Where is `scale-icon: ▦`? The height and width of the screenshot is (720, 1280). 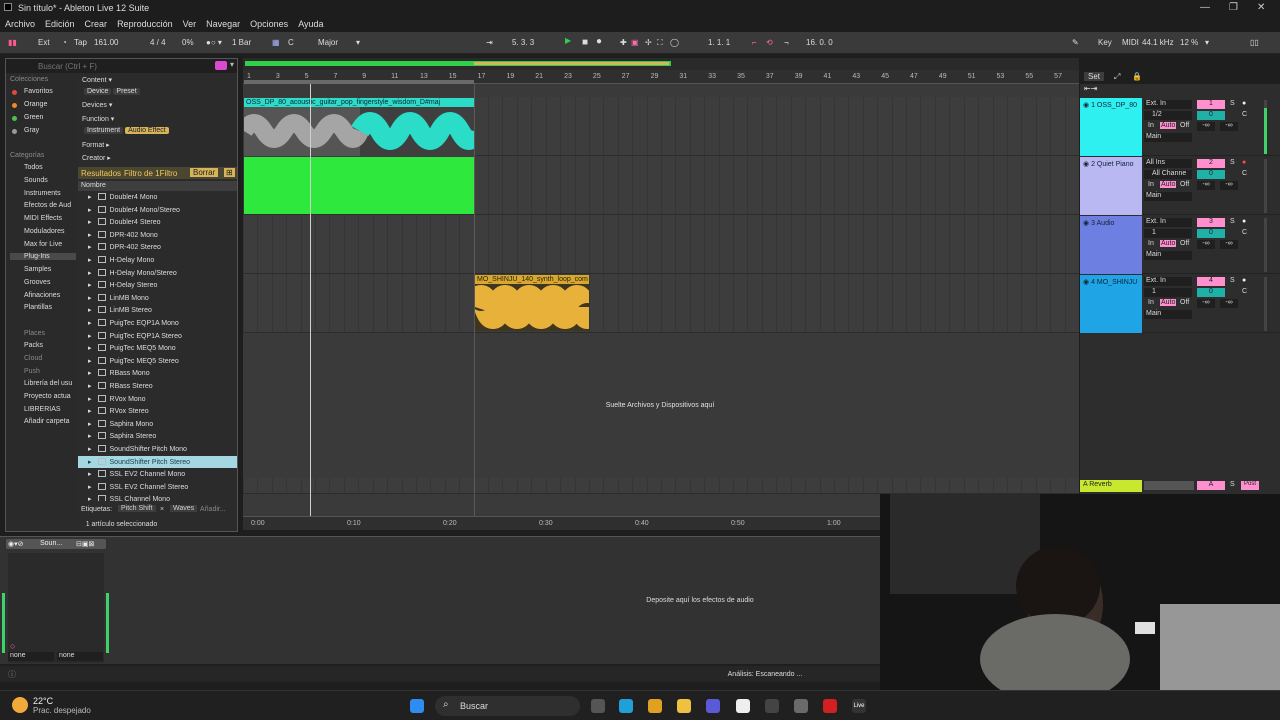
scale-icon: ▦ is located at coordinates (276, 42).